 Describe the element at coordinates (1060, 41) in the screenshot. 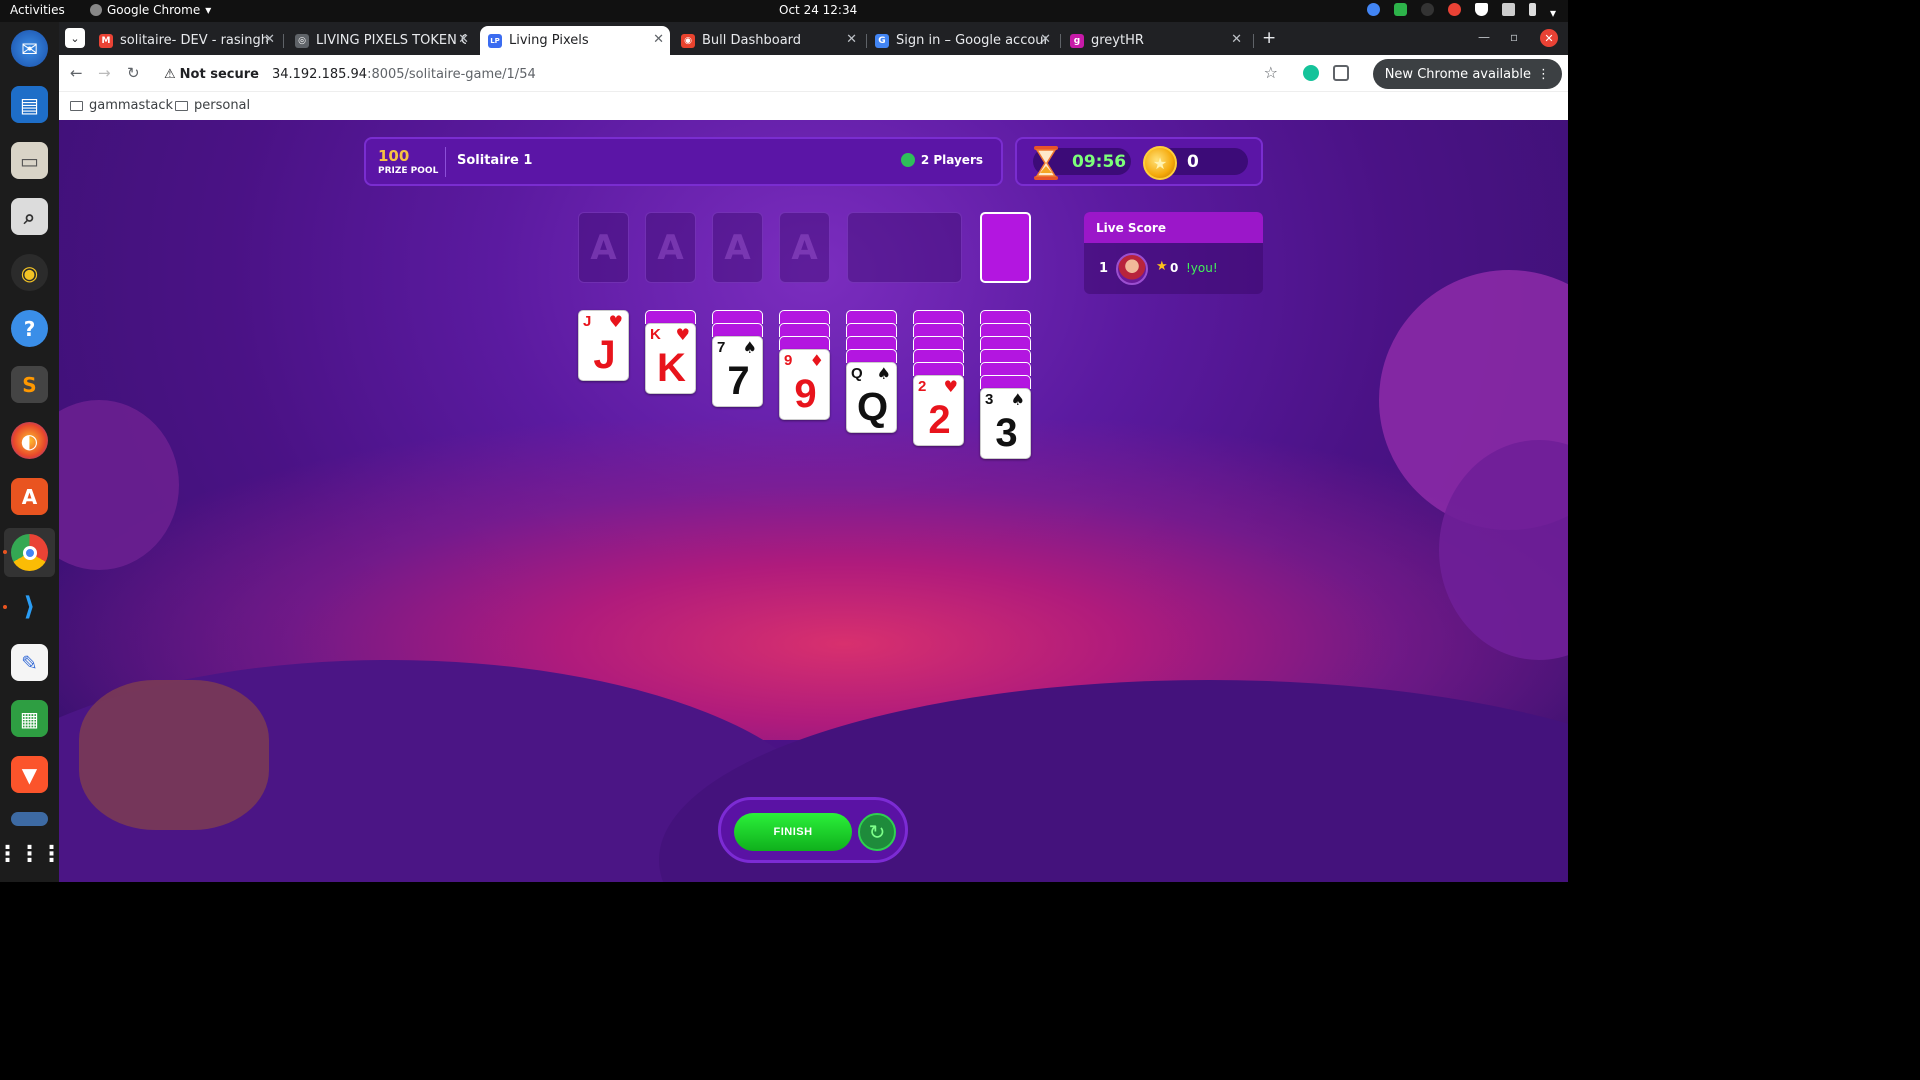

I see `tab-divider` at that location.